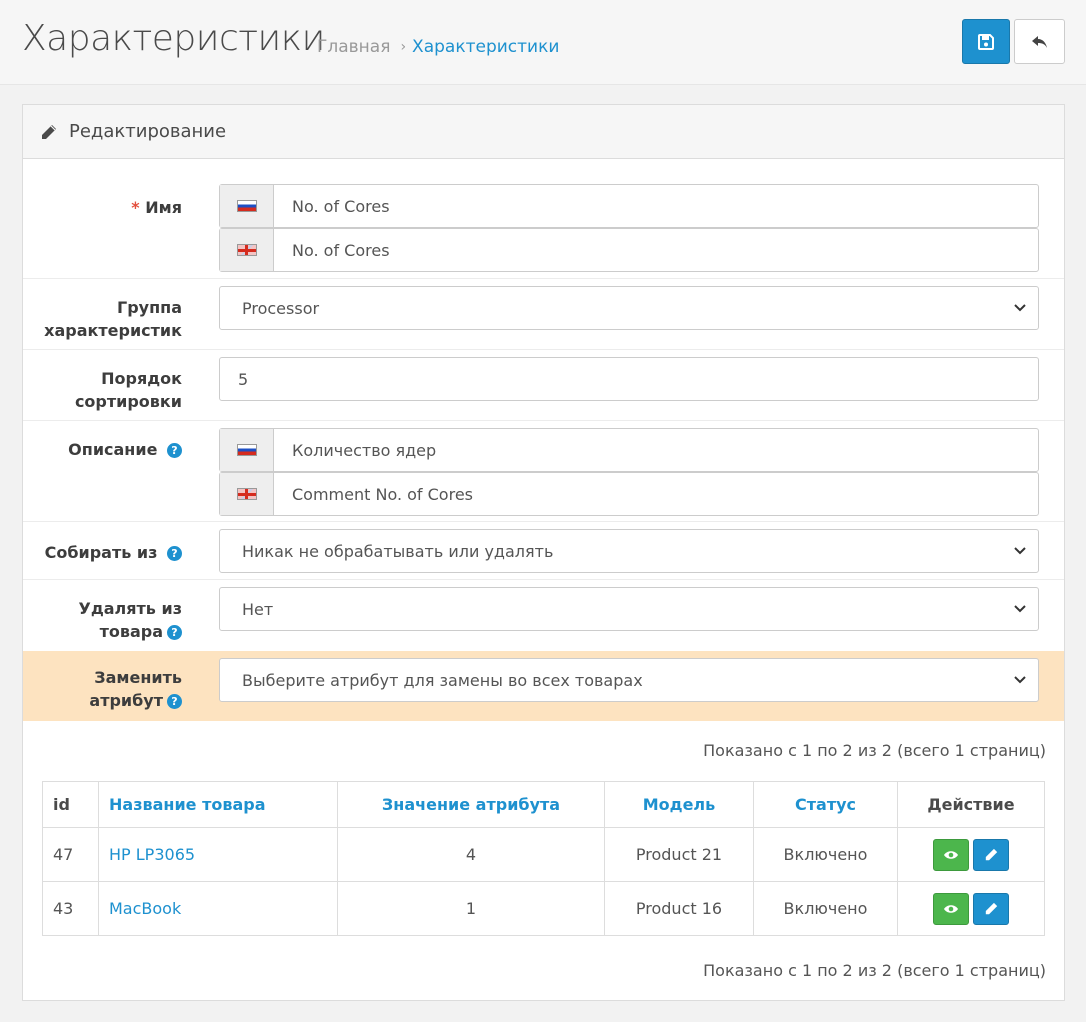 This screenshot has width=1086, height=1022. I want to click on breadcrumb-home-link: Главная, so click(353, 47).